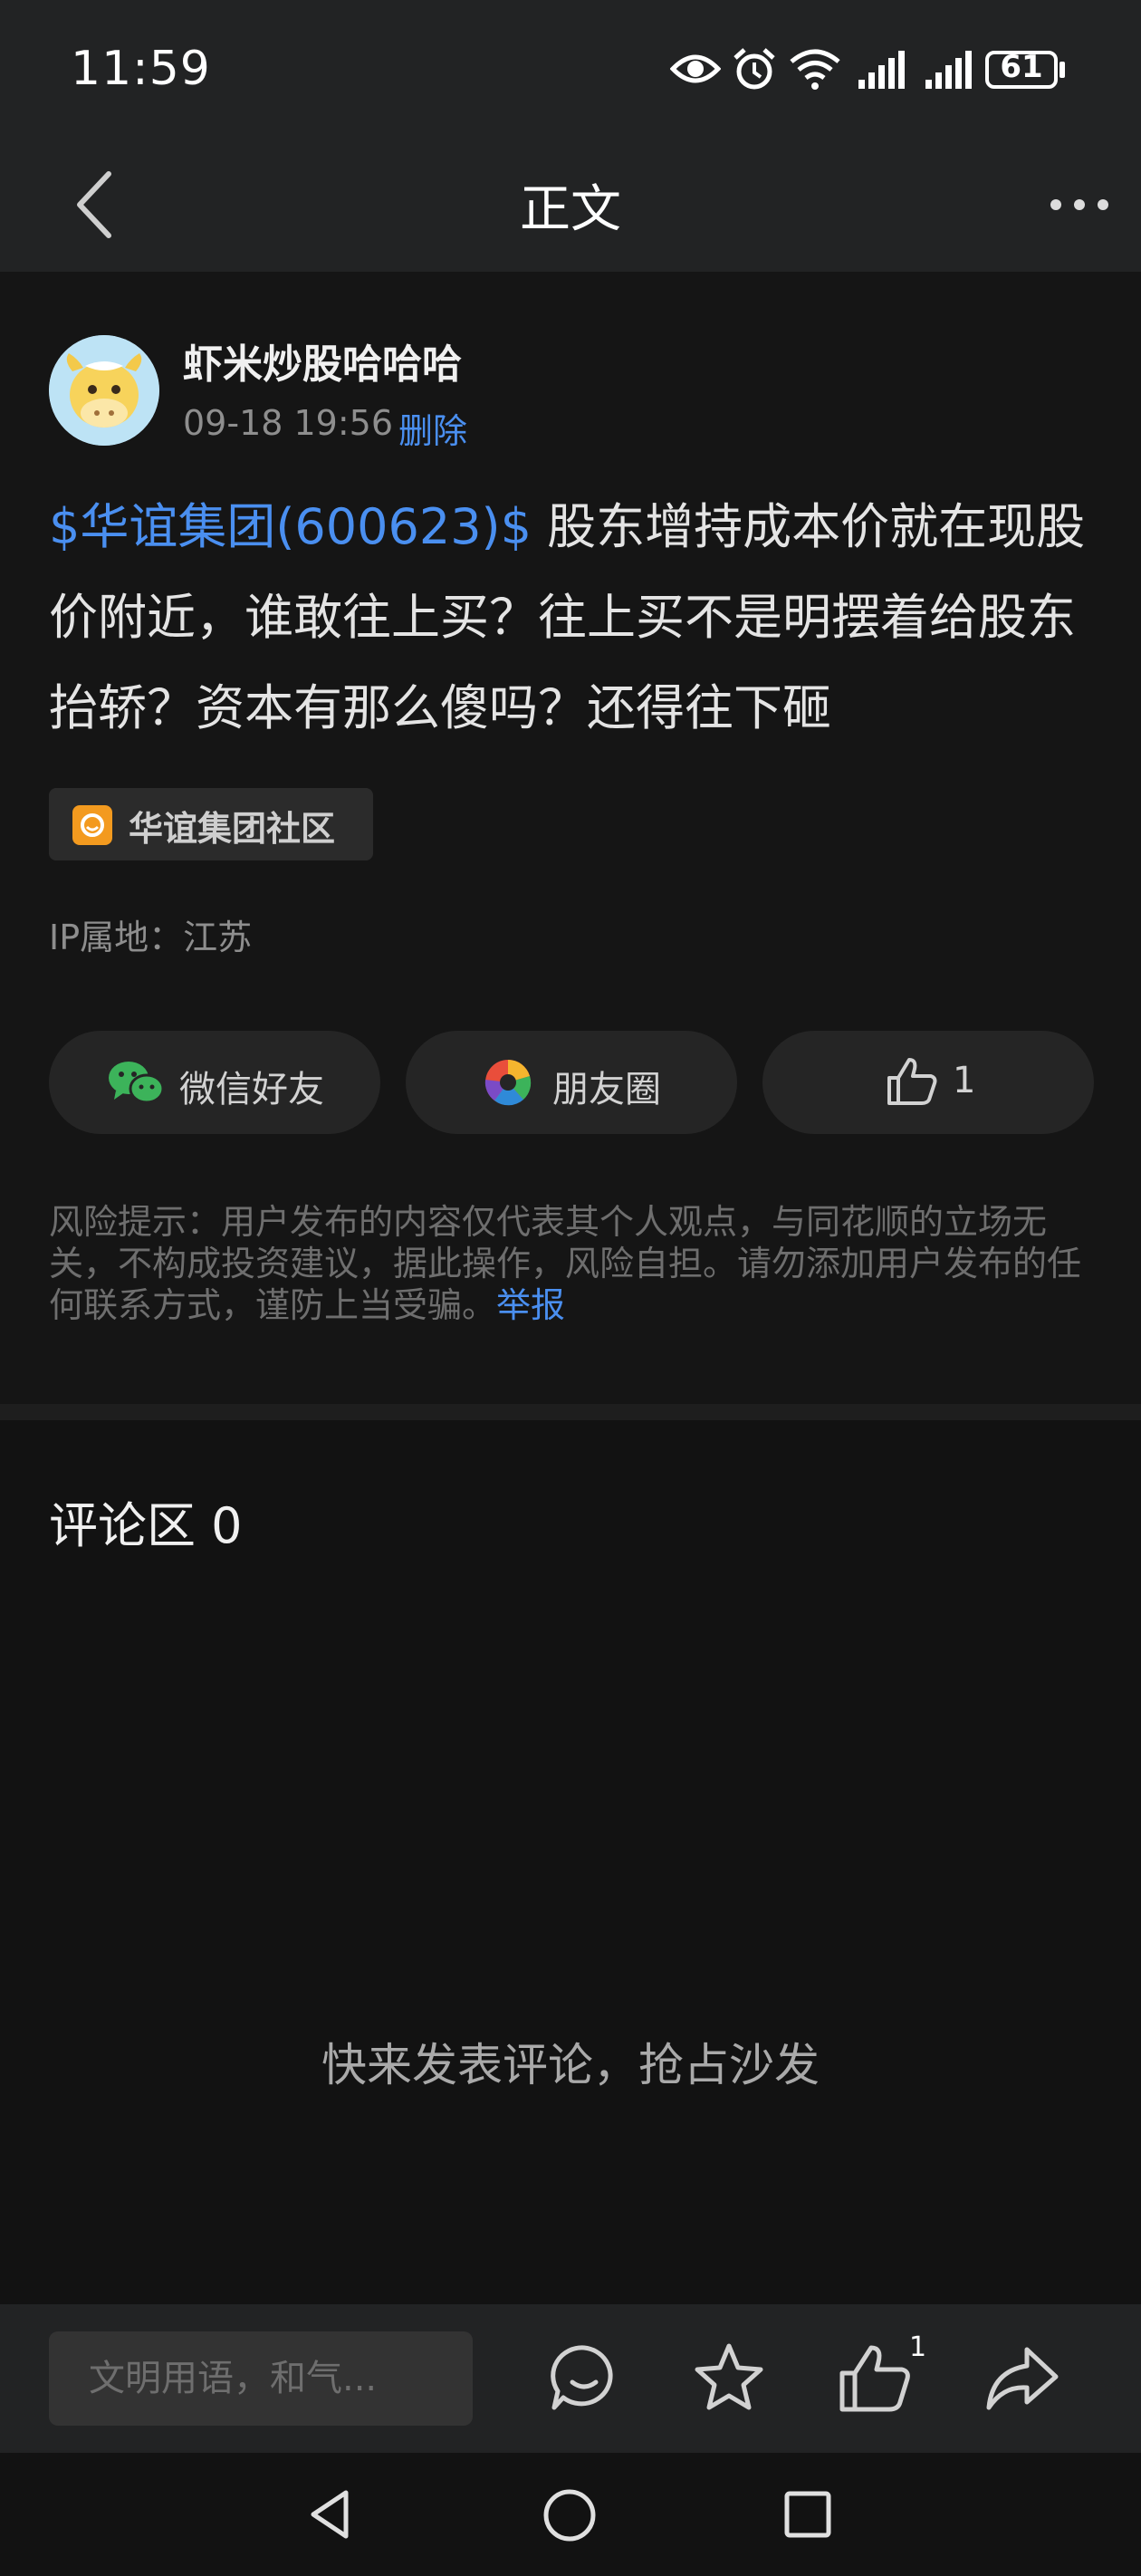 This screenshot has width=1141, height=2576. Describe the element at coordinates (530, 1305) in the screenshot. I see `report-link: 举报` at that location.